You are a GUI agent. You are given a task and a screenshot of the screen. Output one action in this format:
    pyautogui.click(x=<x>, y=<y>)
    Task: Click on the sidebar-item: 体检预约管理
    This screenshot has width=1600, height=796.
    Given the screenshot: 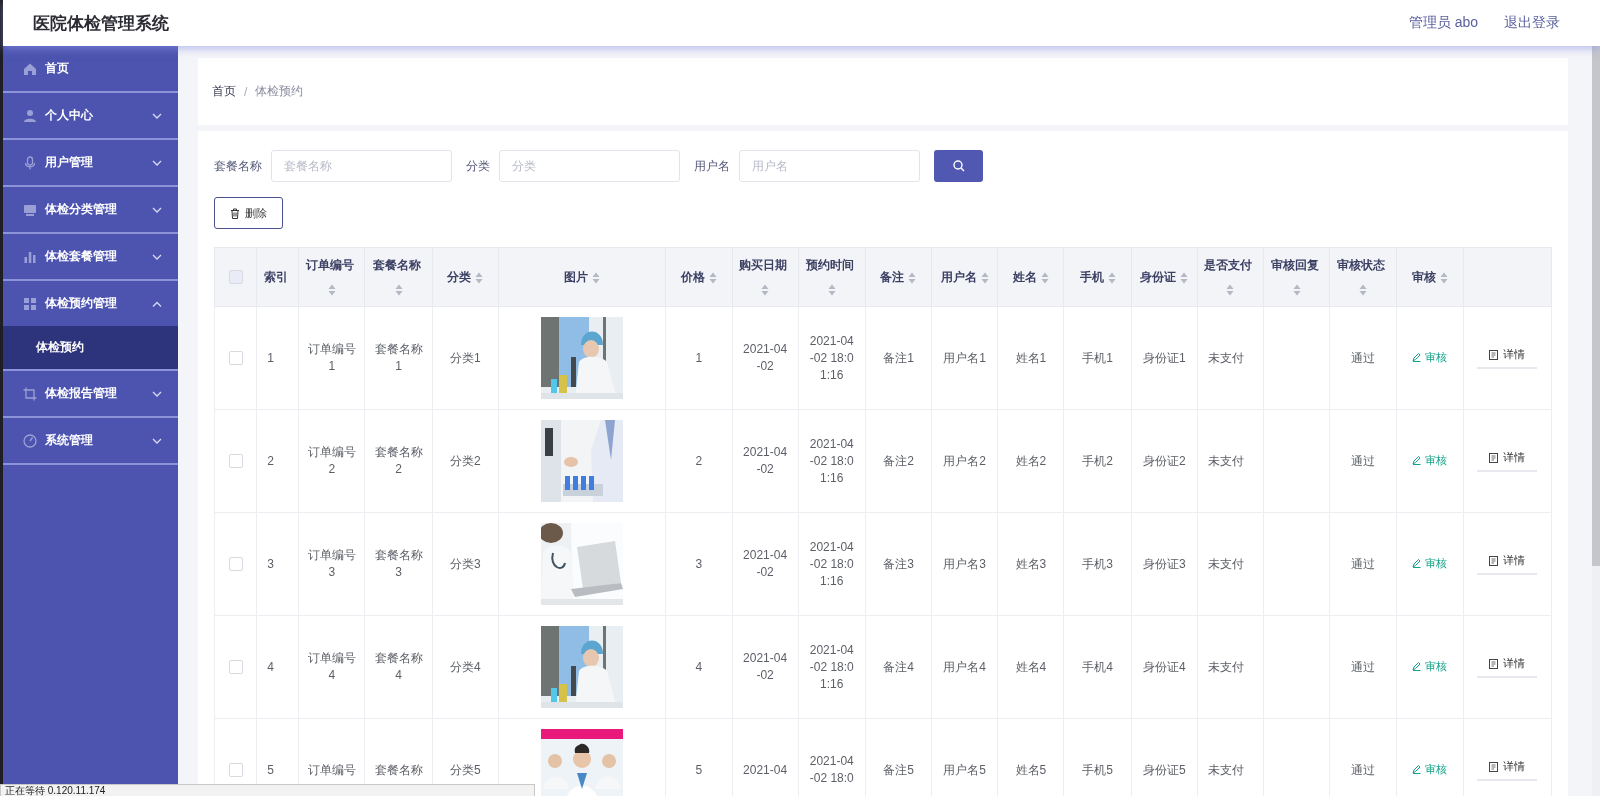 What is the action you would take?
    pyautogui.click(x=90, y=303)
    